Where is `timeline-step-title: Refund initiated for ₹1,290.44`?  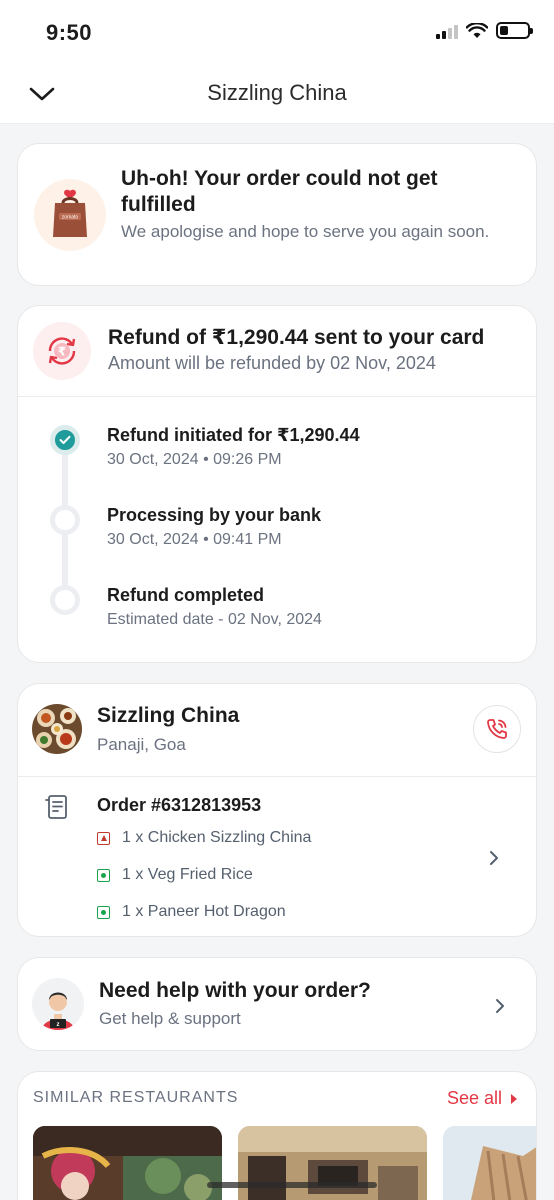 timeline-step-title: Refund initiated for ₹1,290.44 is located at coordinates (233, 435).